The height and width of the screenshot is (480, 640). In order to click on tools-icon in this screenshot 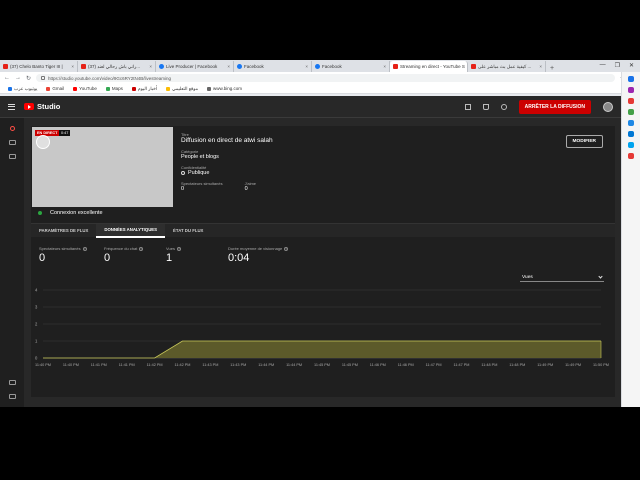, I will do `click(631, 101)`.